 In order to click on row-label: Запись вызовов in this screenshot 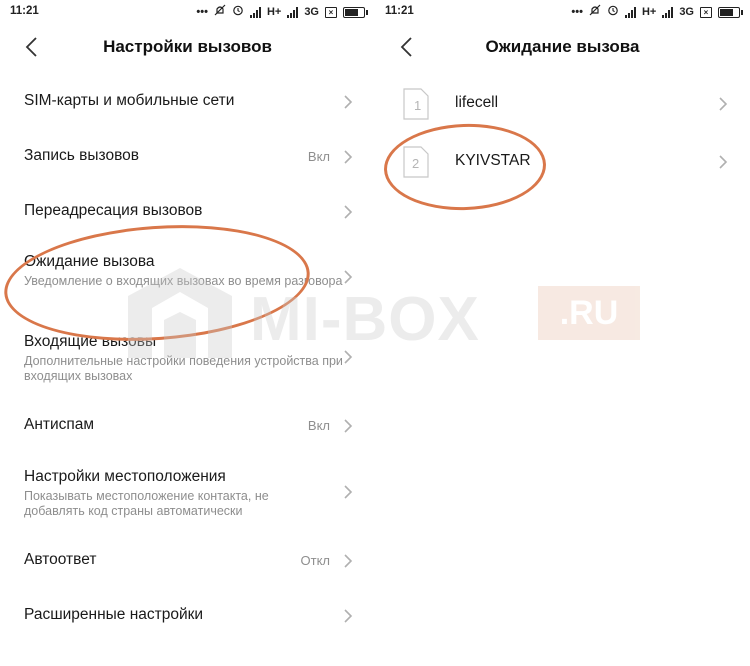, I will do `click(82, 155)`.